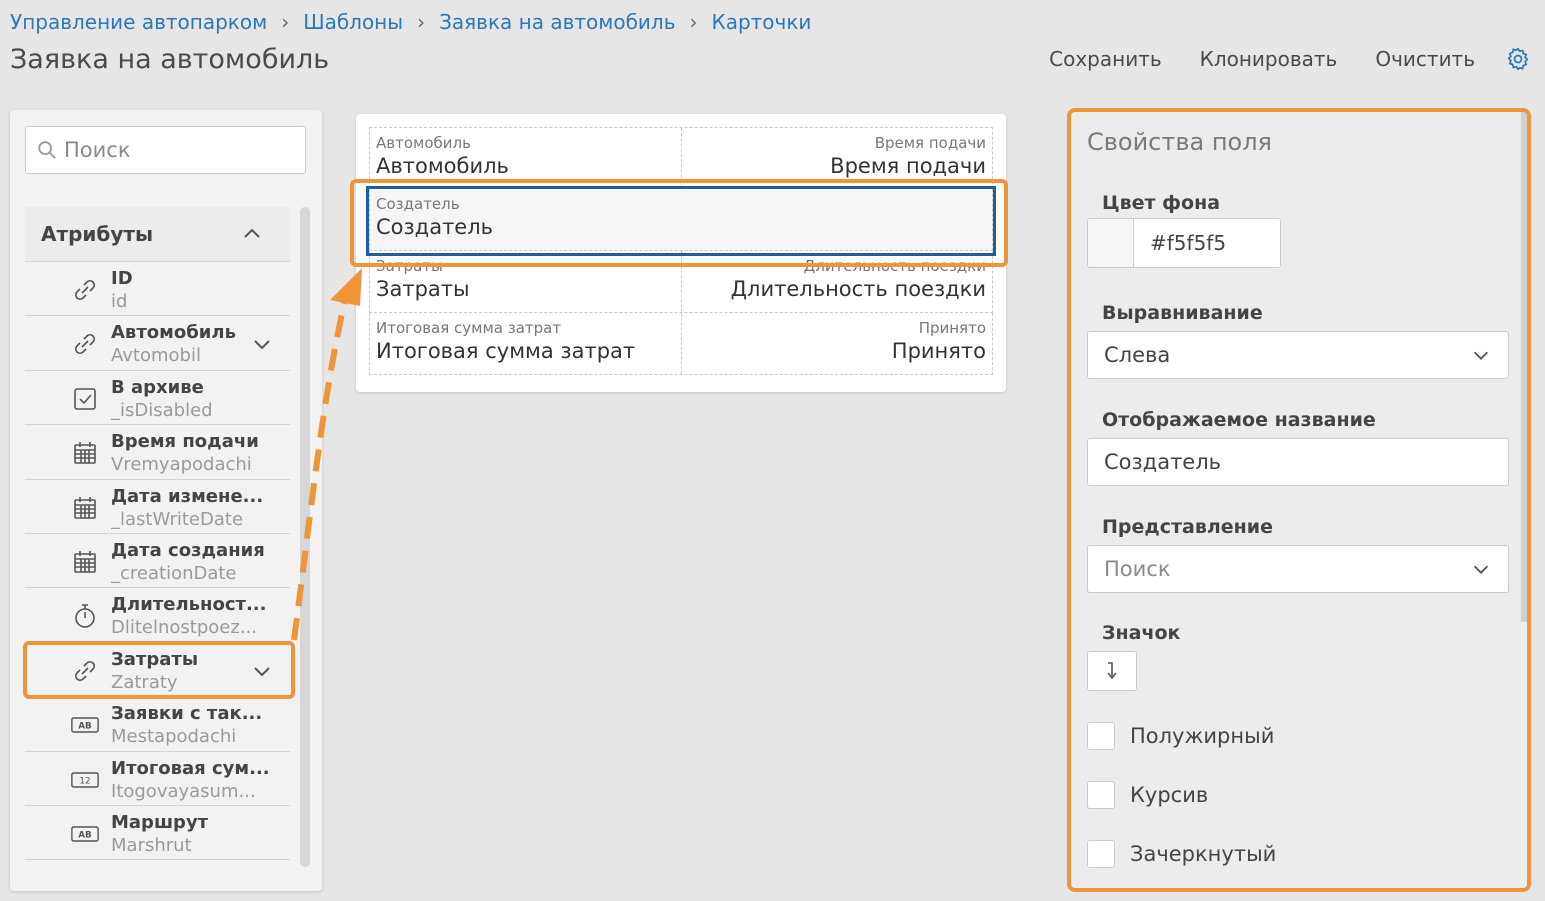 The height and width of the screenshot is (901, 1545). What do you see at coordinates (173, 333) in the screenshot?
I see `attribute-name: Автомобиль` at bounding box center [173, 333].